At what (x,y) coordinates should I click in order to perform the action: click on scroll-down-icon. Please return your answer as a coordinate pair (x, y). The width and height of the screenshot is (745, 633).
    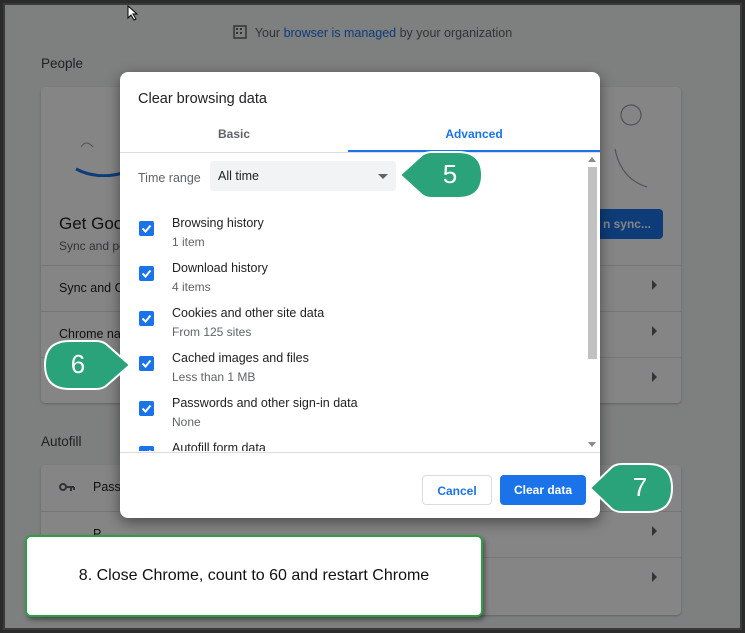
    Looking at the image, I should click on (592, 444).